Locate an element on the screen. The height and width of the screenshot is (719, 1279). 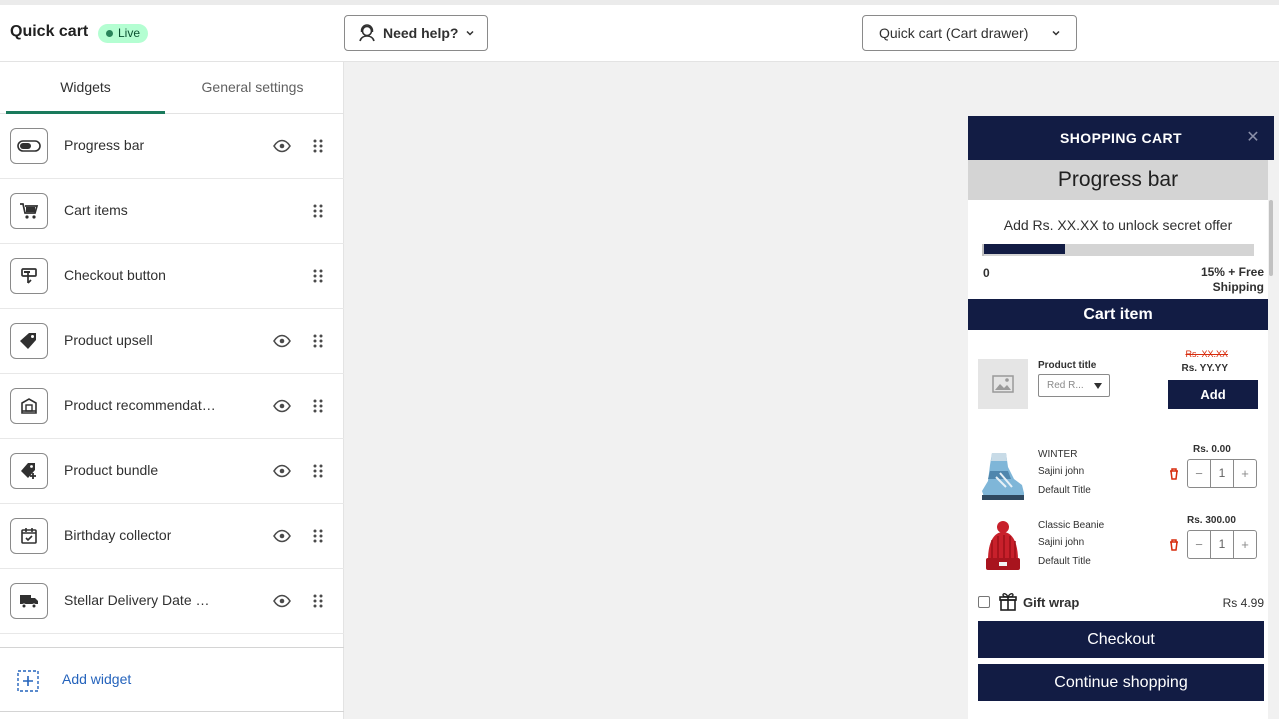
close-icon: ✕ is located at coordinates (1253, 138).